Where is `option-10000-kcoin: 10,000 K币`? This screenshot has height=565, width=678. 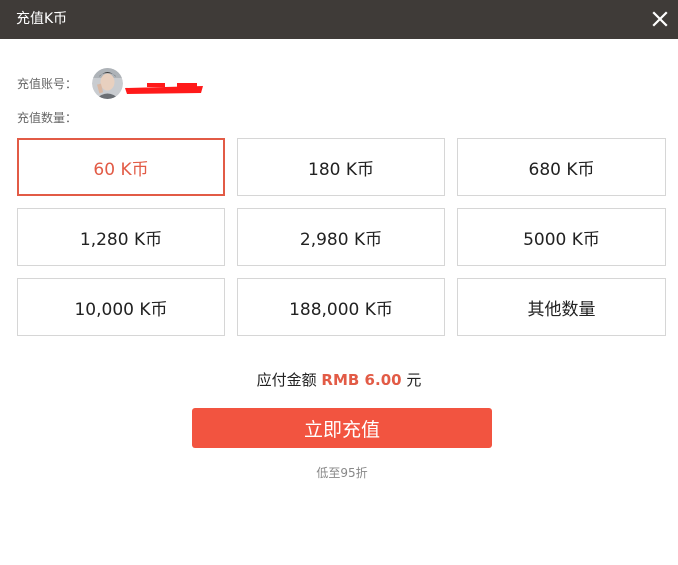 option-10000-kcoin: 10,000 K币 is located at coordinates (121, 307).